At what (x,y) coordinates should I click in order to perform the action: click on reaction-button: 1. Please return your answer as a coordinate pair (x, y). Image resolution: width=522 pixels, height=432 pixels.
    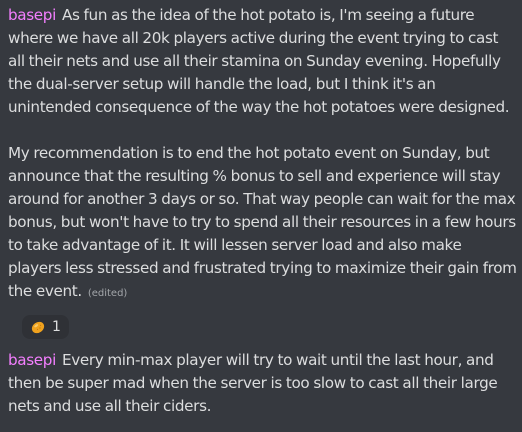
    Looking at the image, I should click on (45, 327).